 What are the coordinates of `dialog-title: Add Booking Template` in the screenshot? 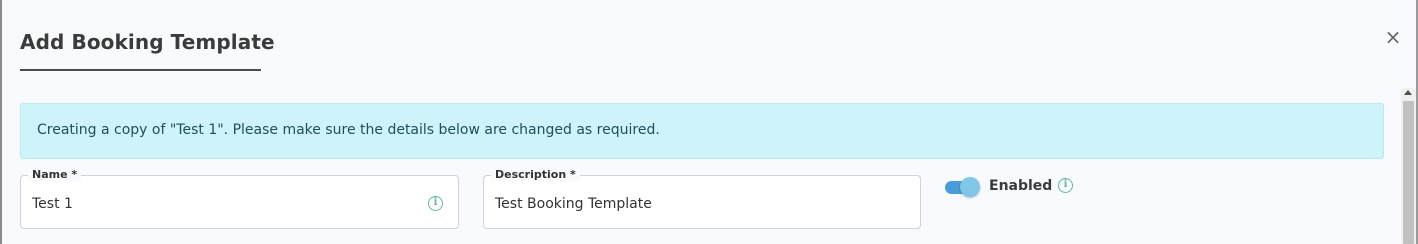 It's located at (147, 42).